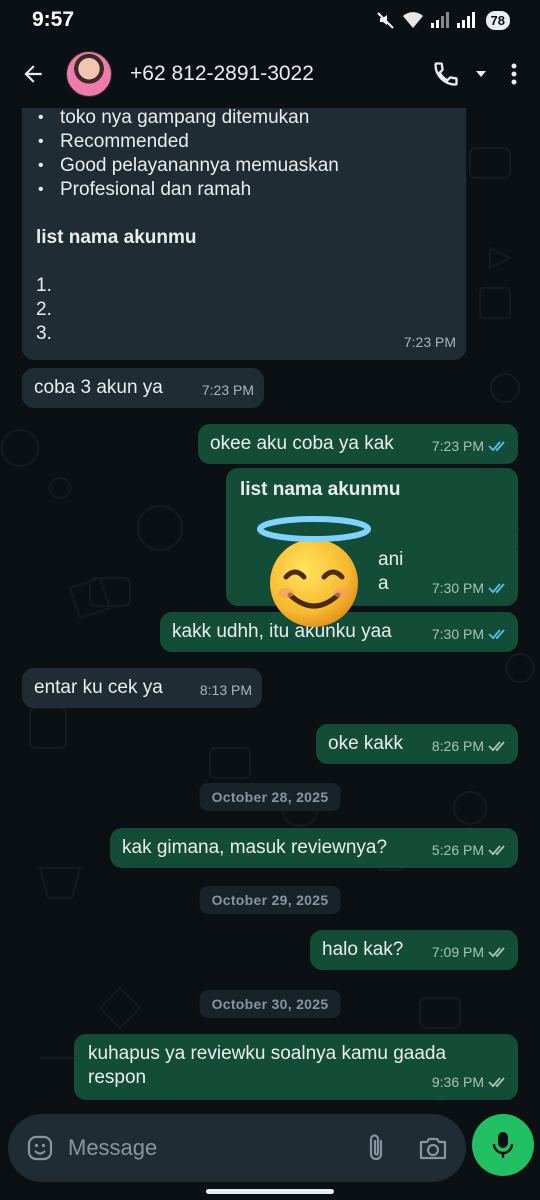  Describe the element at coordinates (44, 309) in the screenshot. I see `list-number: 2.` at that location.